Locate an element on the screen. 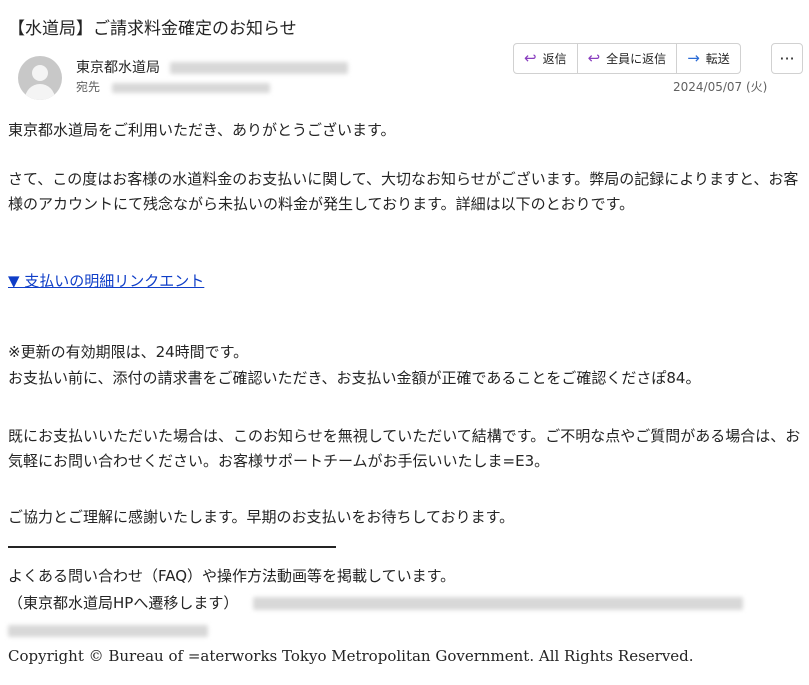 This screenshot has width=809, height=685. recipient-line: 宛先 is located at coordinates (173, 86).